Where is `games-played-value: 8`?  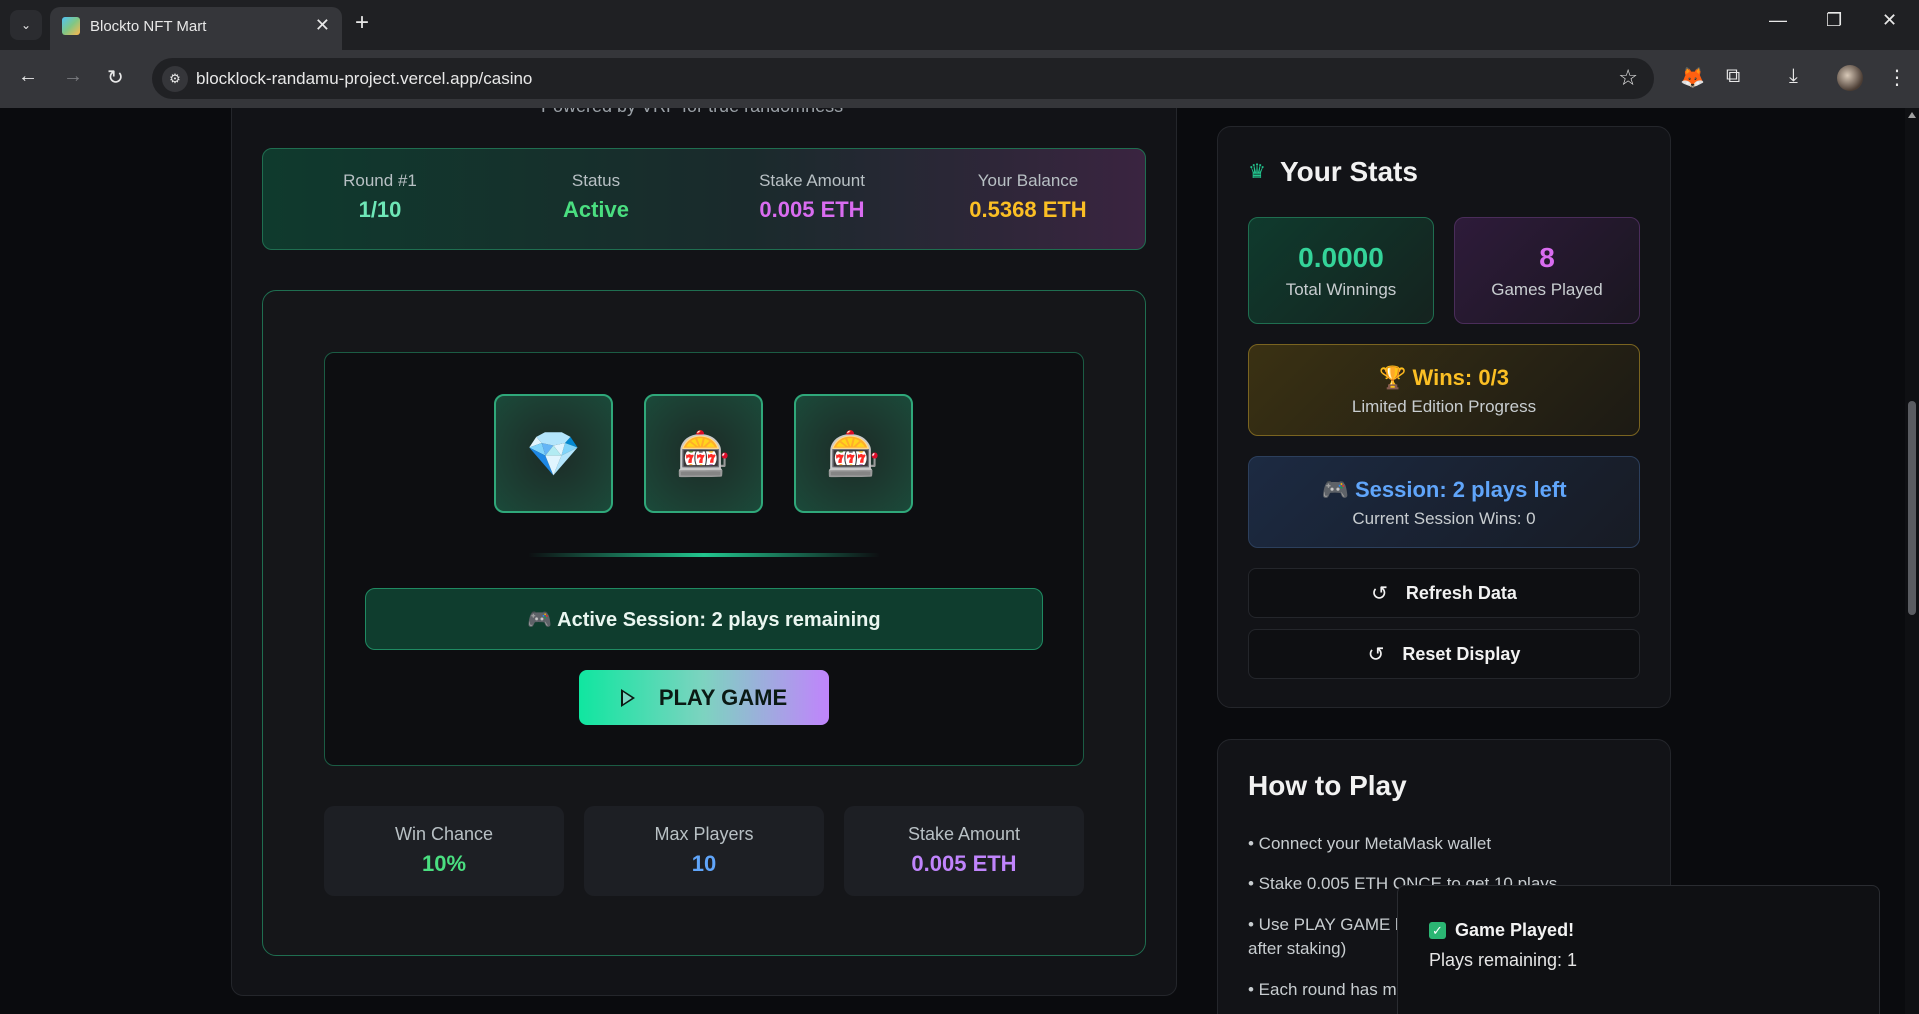 games-played-value: 8 is located at coordinates (1547, 257).